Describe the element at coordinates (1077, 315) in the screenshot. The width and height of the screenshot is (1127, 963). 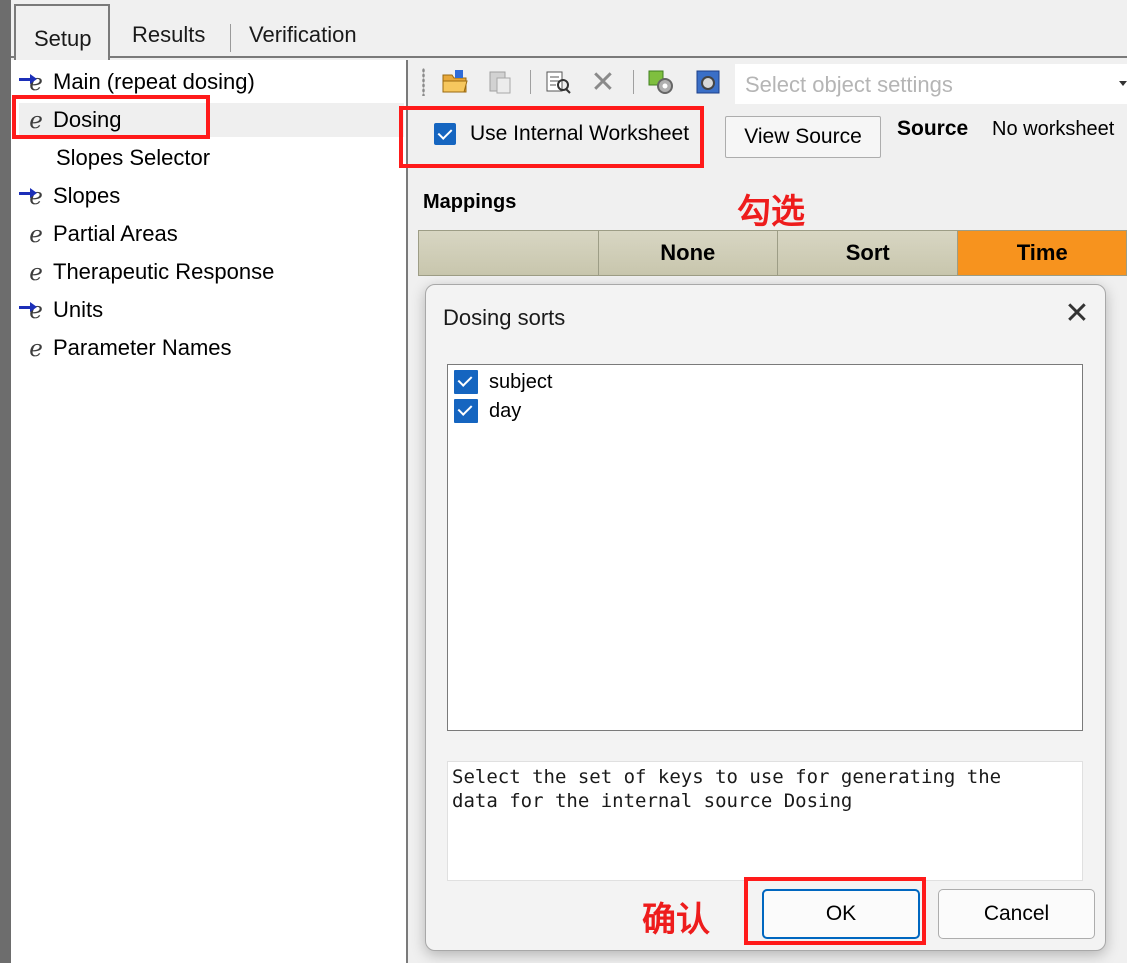
I see `close-icon: ✕` at that location.